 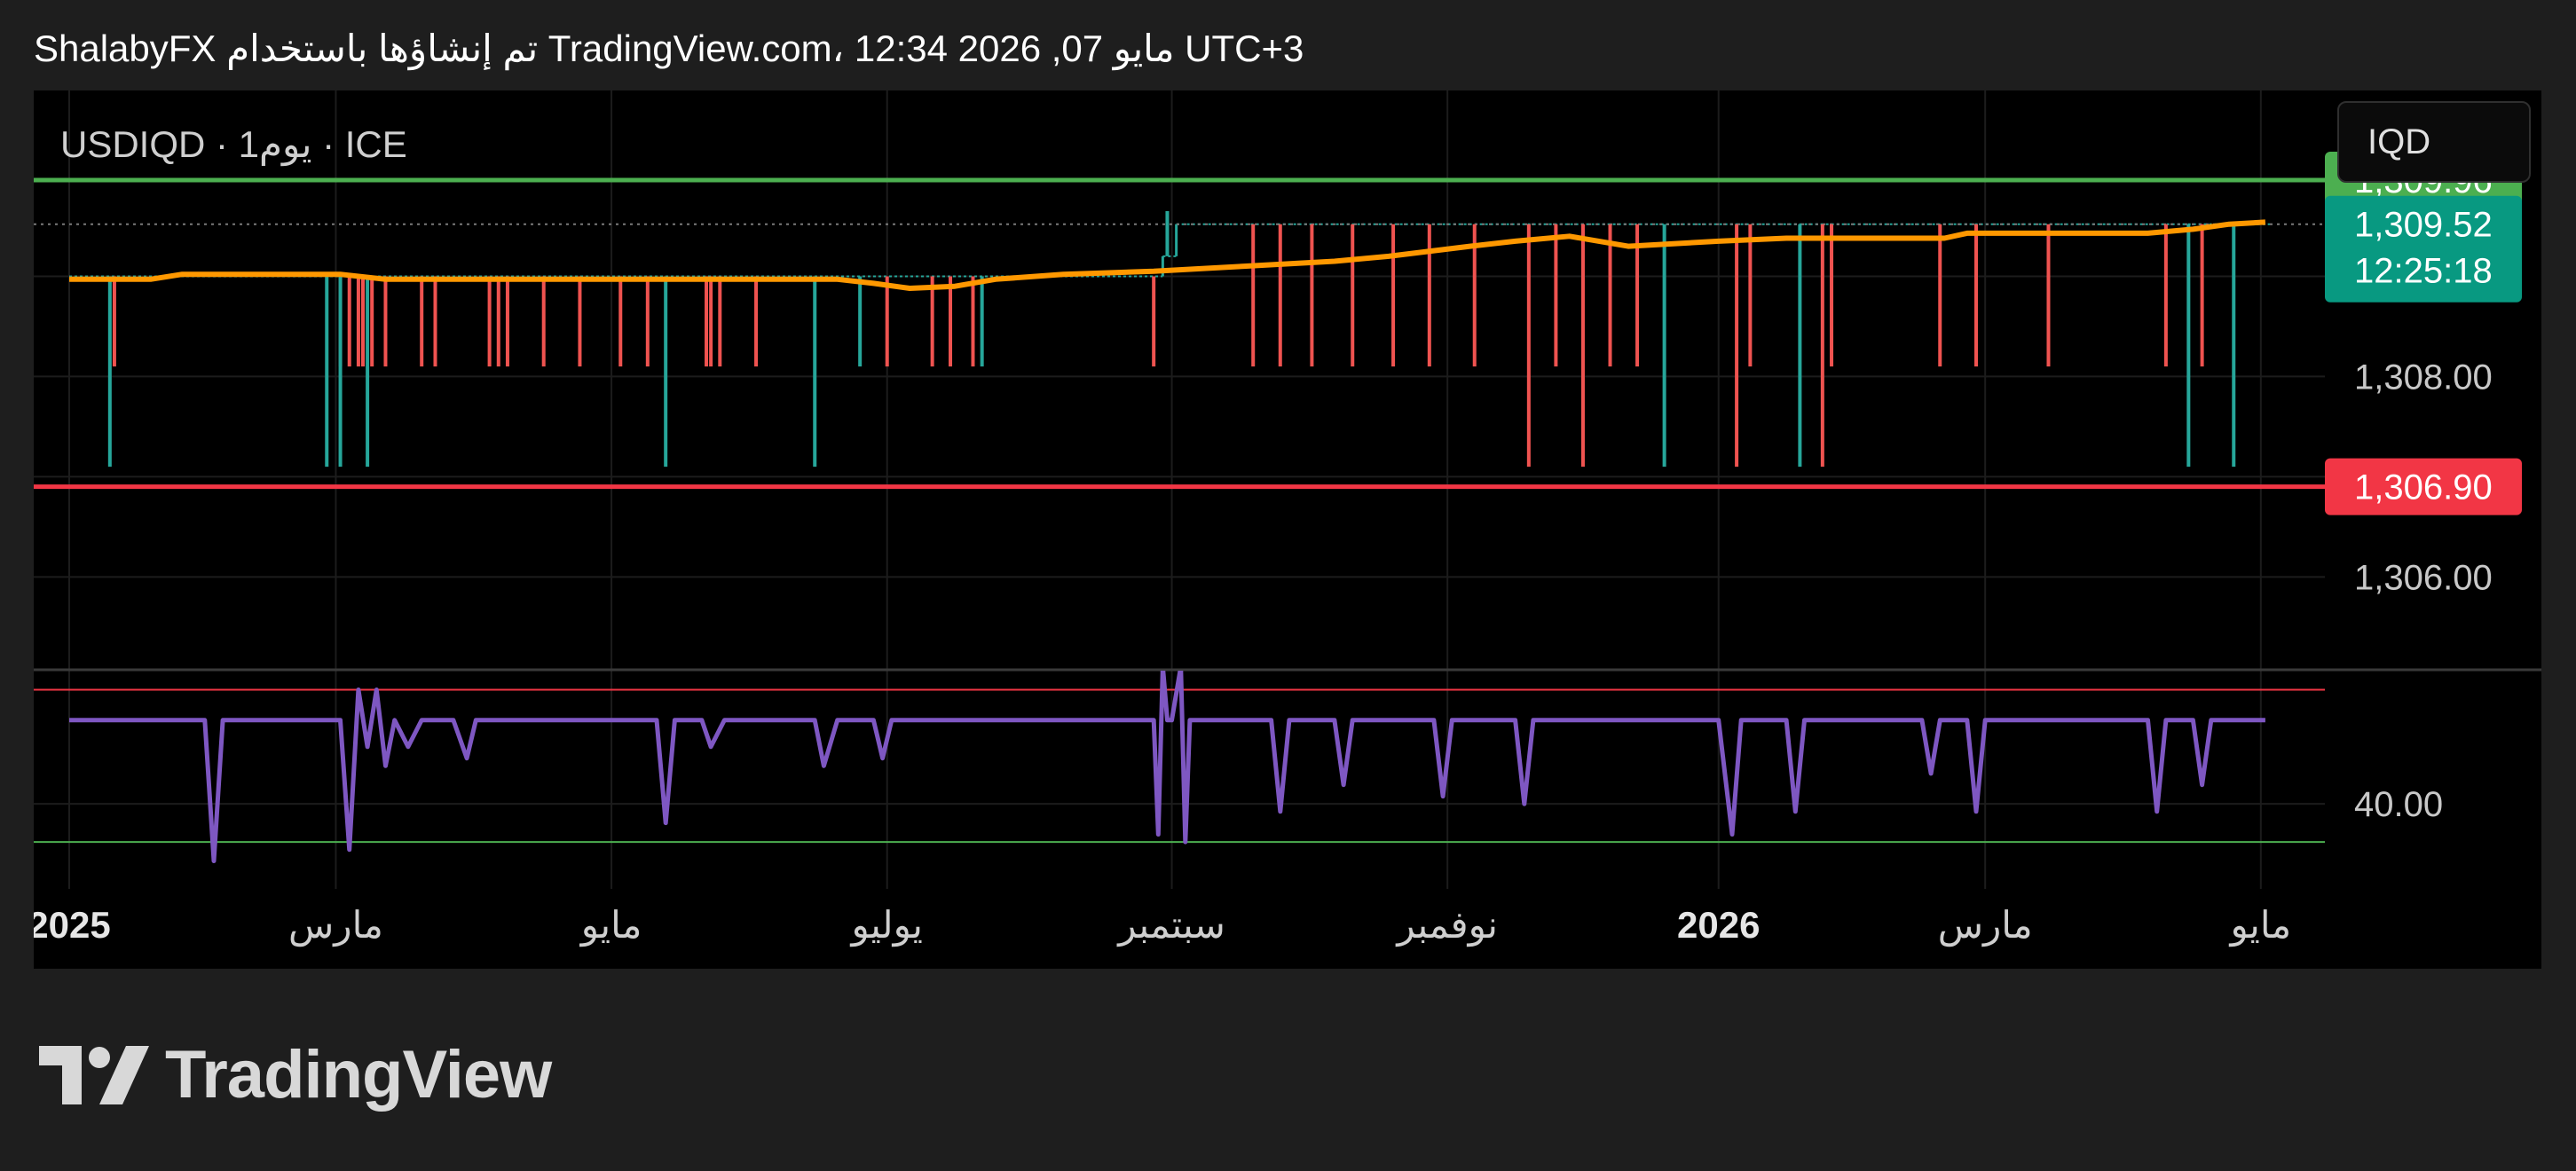 I want to click on bar-countdown-label: 12:25:18, so click(x=2424, y=271).